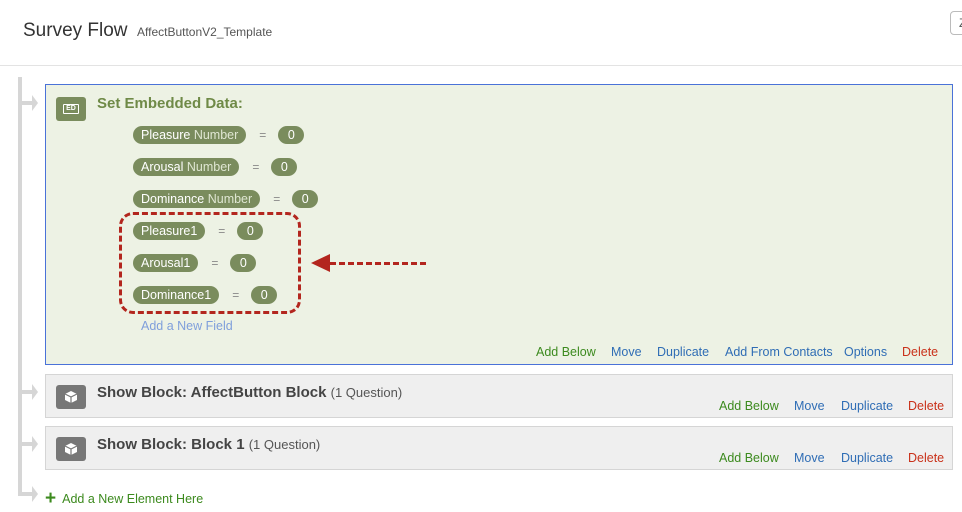 The width and height of the screenshot is (962, 512). What do you see at coordinates (51, 498) in the screenshot?
I see `plus-icon: +` at bounding box center [51, 498].